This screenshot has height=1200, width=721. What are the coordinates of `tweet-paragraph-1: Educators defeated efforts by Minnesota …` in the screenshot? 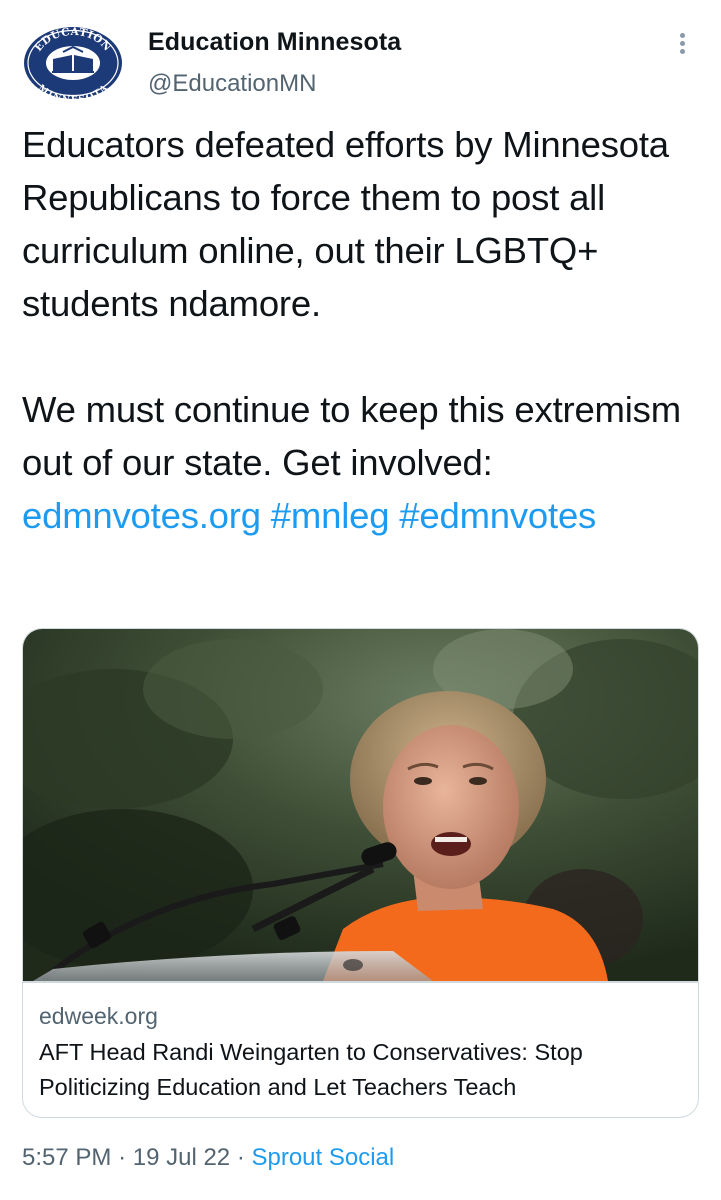 It's located at (345, 224).